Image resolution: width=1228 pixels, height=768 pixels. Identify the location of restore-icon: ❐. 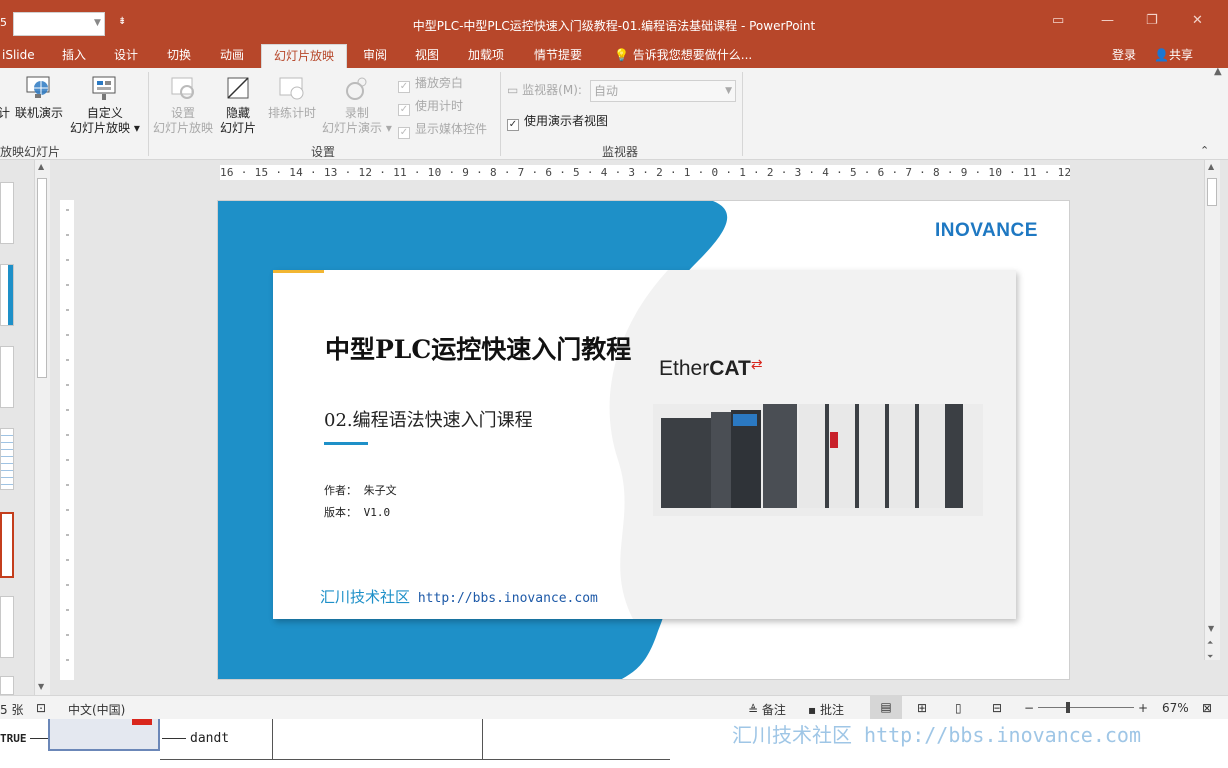
(1152, 20).